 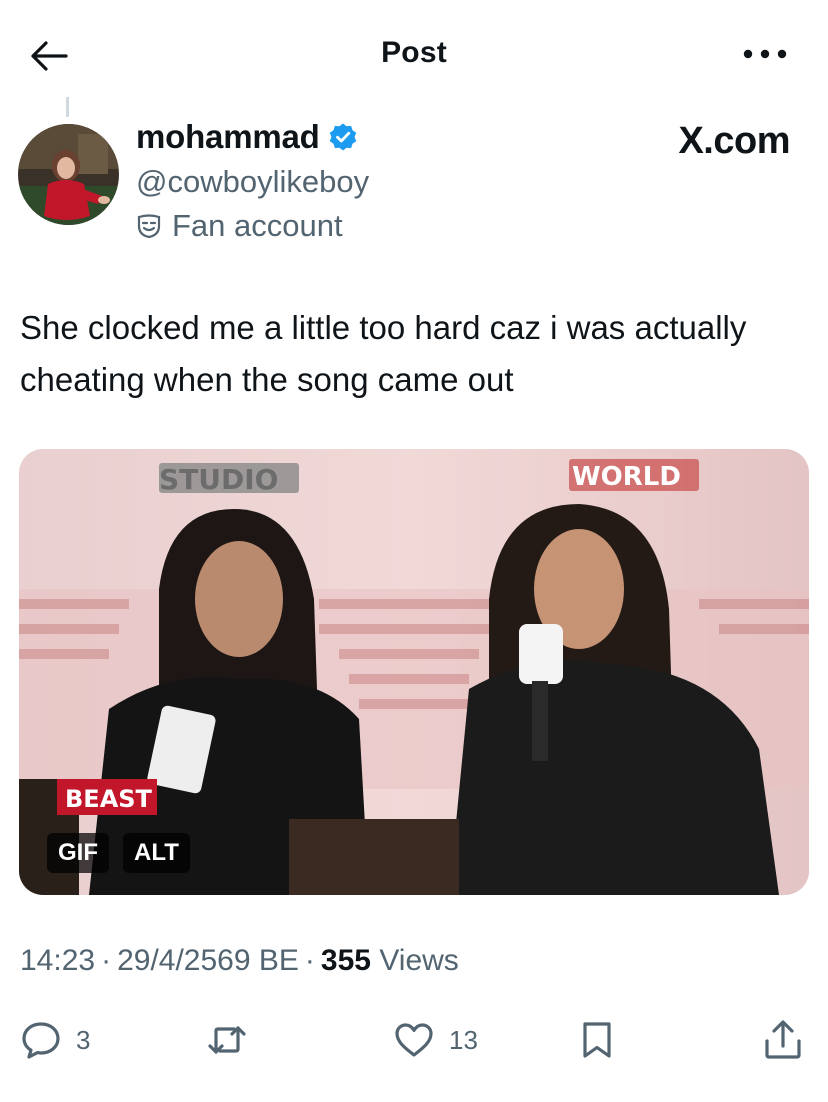 I want to click on more-horizontal-icon, so click(x=765, y=54).